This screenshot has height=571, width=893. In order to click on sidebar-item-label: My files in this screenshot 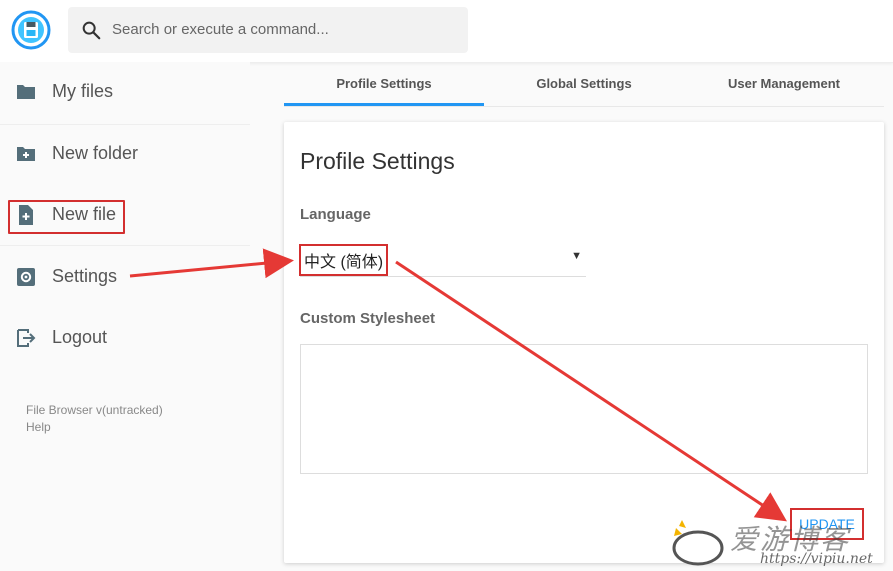, I will do `click(83, 91)`.